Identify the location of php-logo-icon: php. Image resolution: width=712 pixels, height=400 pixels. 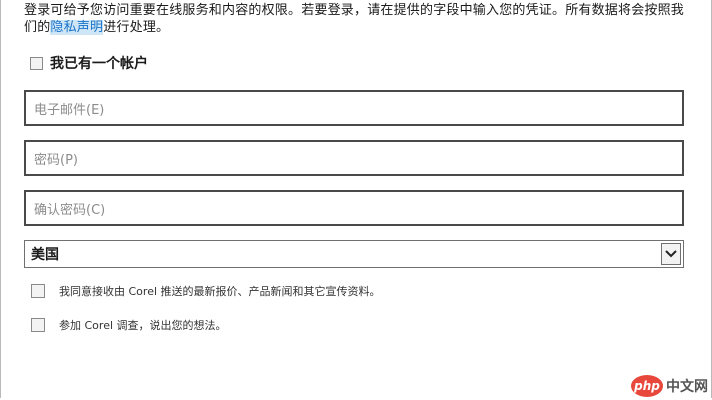
(647, 386).